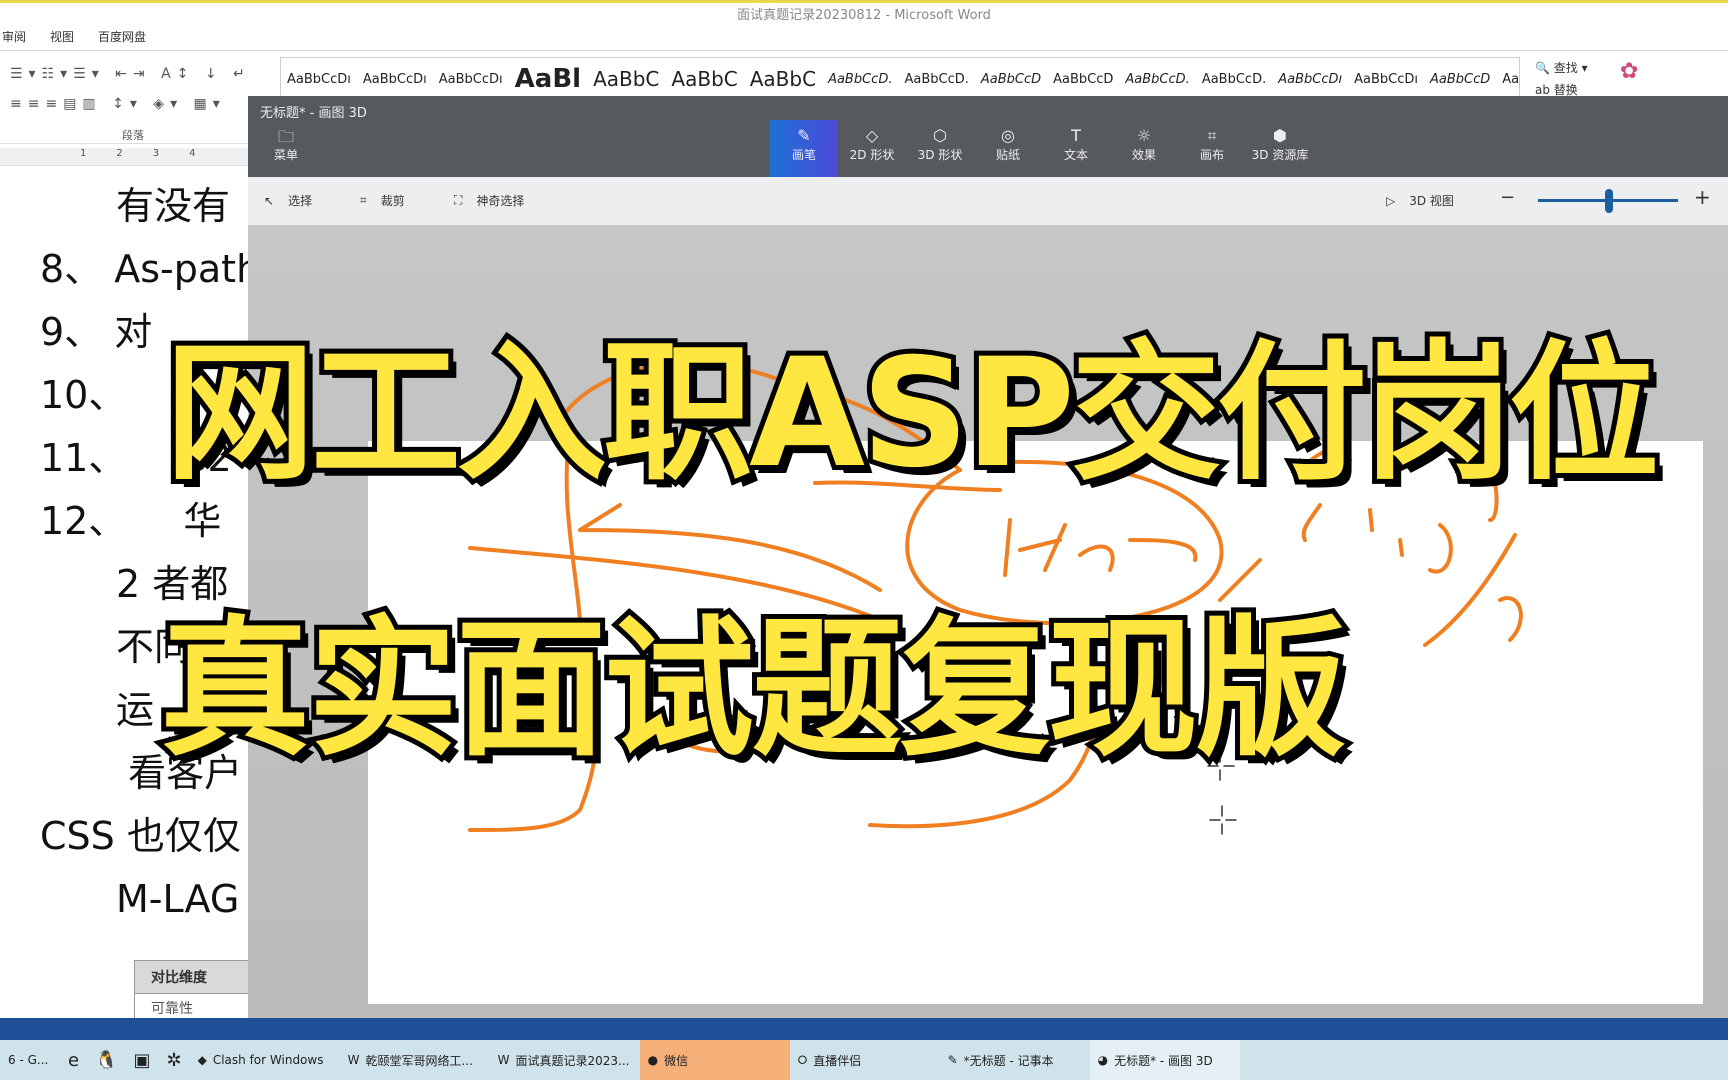  I want to click on desktop-strip, so click(864, 1029).